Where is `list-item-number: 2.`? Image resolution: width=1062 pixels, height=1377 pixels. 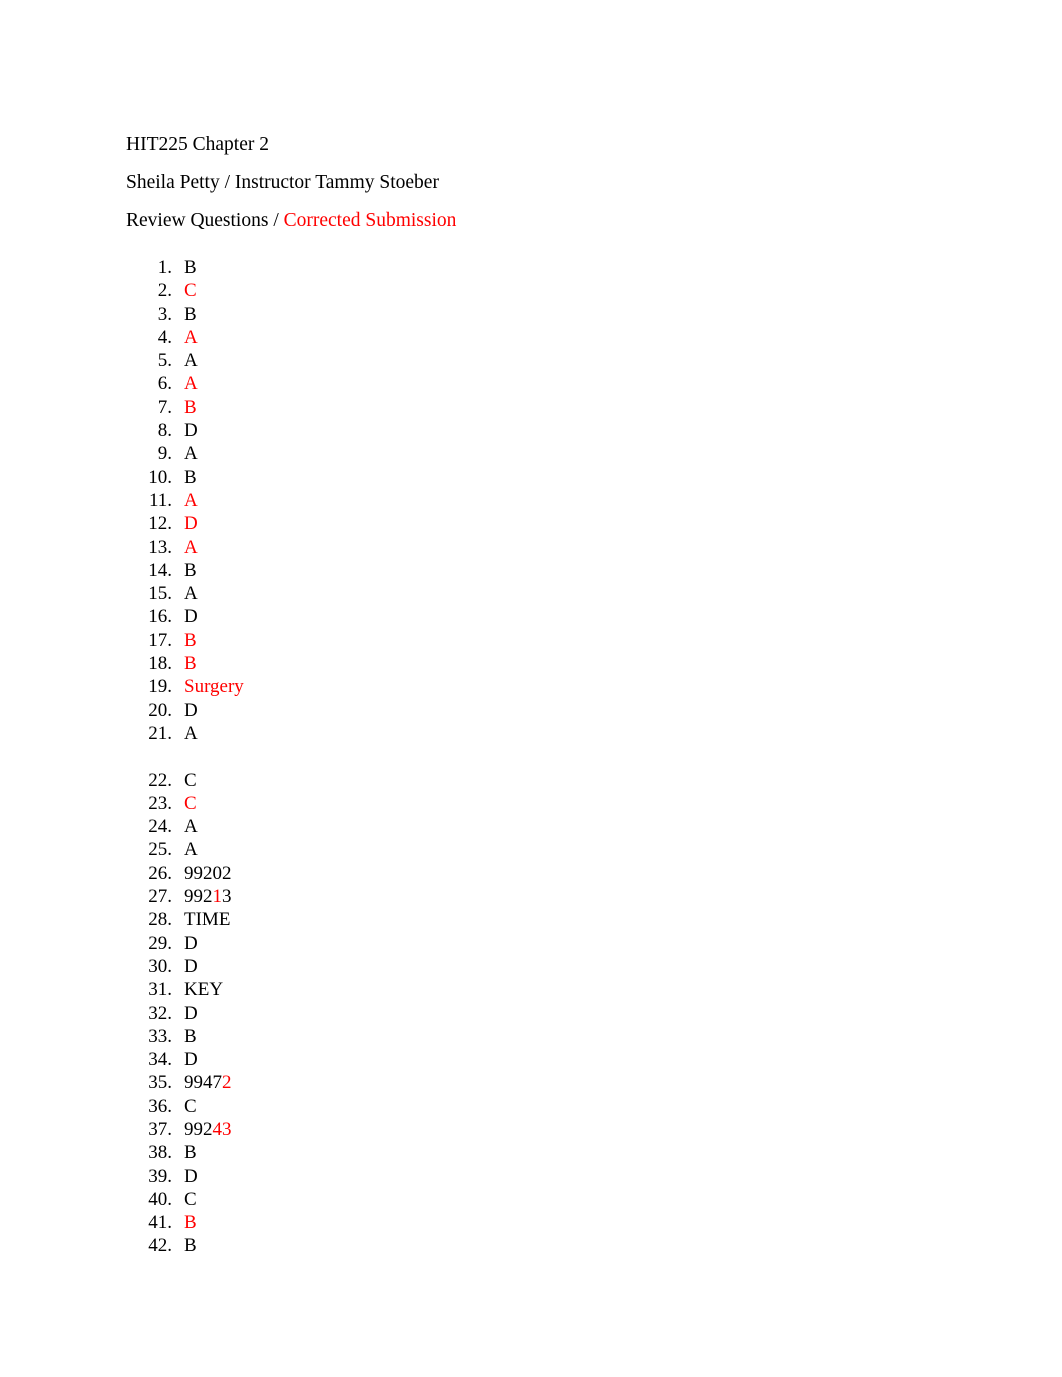
list-item-number: 2. is located at coordinates (164, 291).